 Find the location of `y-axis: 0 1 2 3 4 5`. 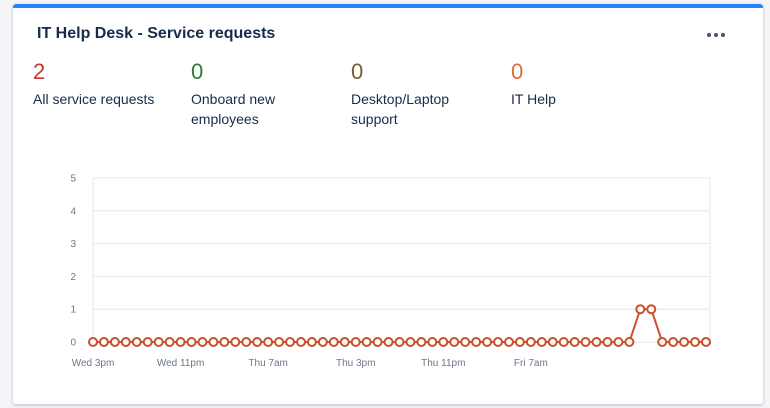

y-axis: 0 1 2 3 4 5 is located at coordinates (73, 261).